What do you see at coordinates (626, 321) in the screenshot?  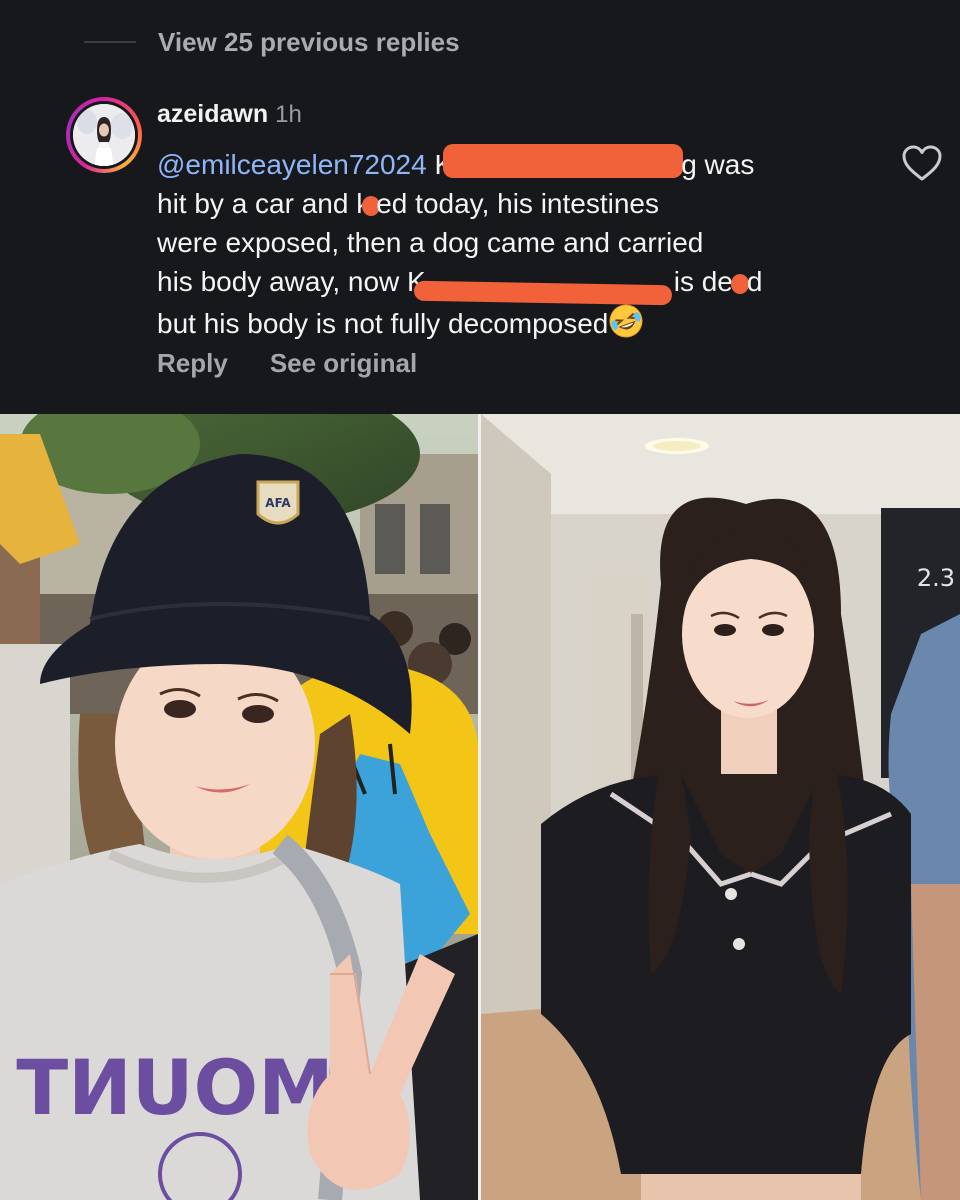 I see `rolling-on-floor-laughing-emoji` at bounding box center [626, 321].